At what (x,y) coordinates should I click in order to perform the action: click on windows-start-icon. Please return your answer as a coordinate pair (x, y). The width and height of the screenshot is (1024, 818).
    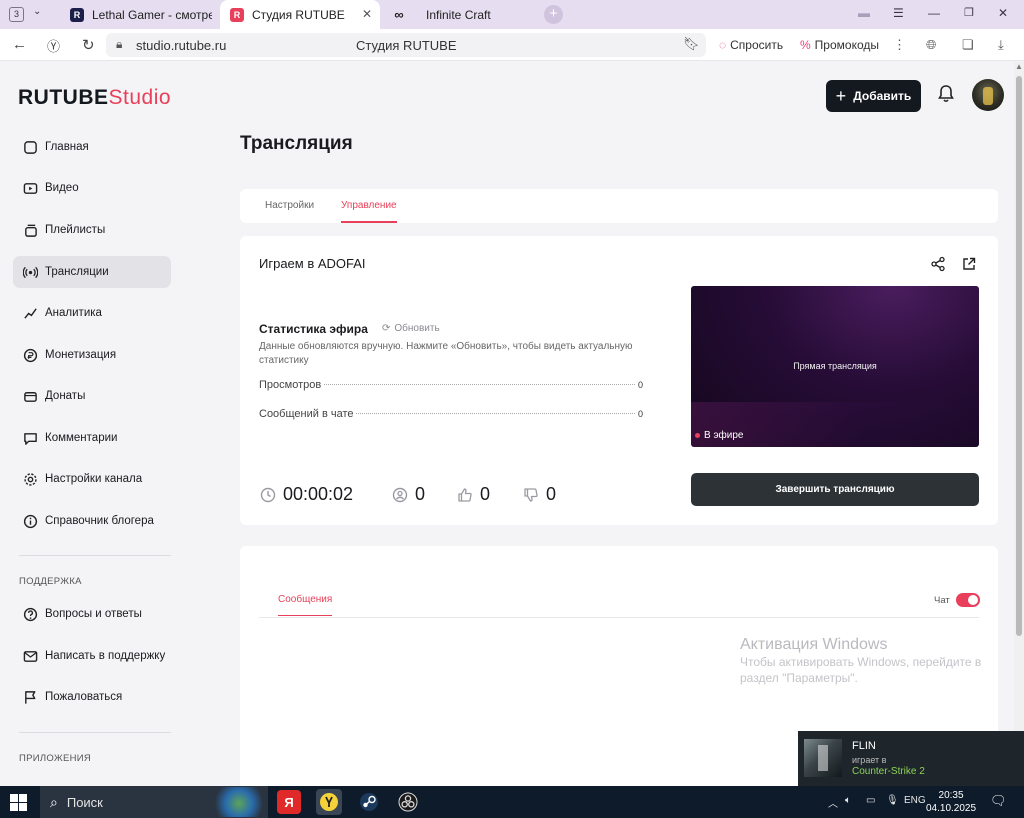
    Looking at the image, I should click on (18, 805).